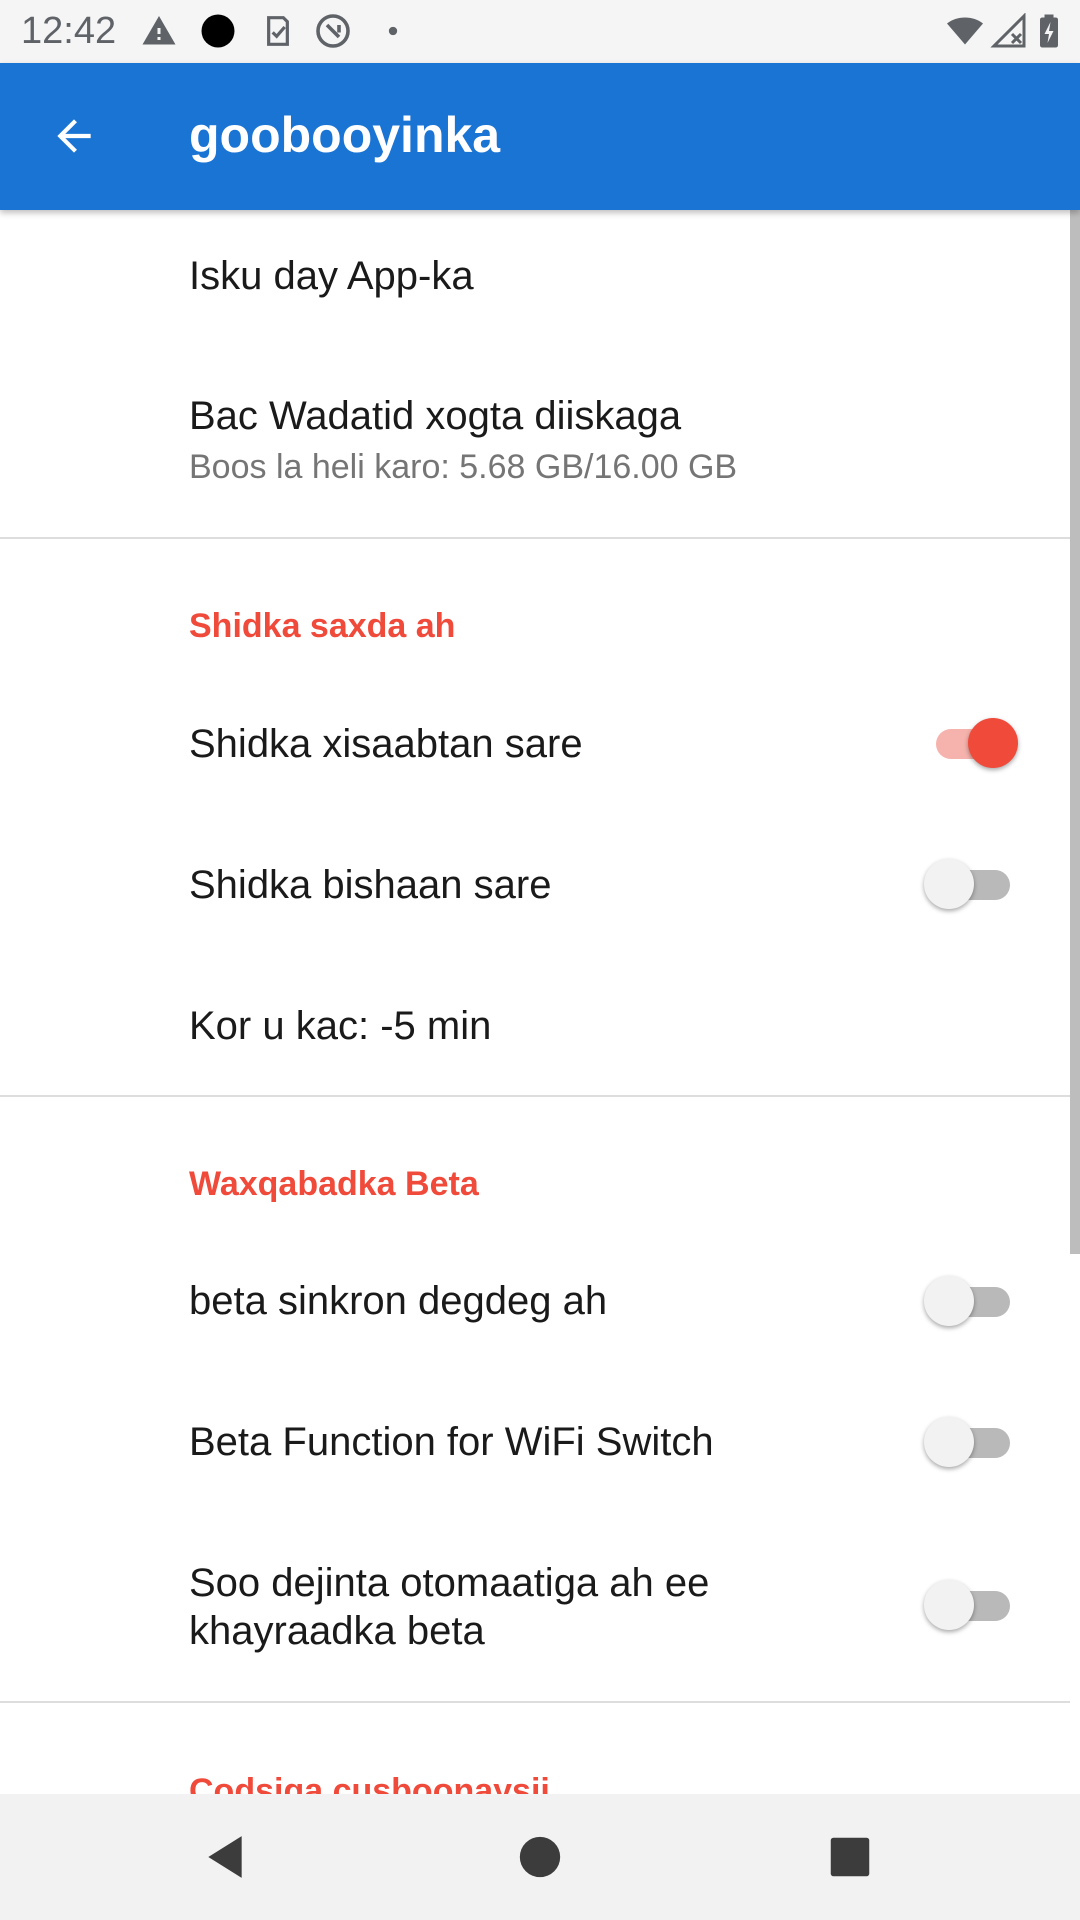  I want to click on section-header-beta: Waxqabadka Beta, so click(334, 1184).